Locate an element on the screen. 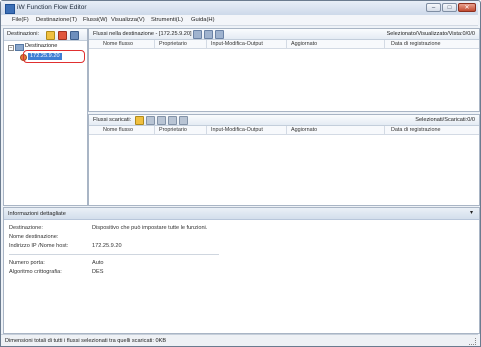 The width and height of the screenshot is (481, 347). window-title: iW Function Flow Editor is located at coordinates (52, 7).